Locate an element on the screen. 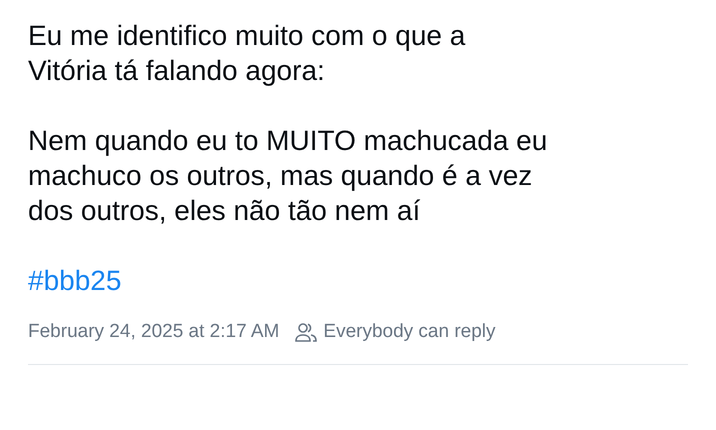 Image resolution: width=716 pixels, height=430 pixels. post-timestamp: February 24, 2025 at 2:17 AM is located at coordinates (154, 332).